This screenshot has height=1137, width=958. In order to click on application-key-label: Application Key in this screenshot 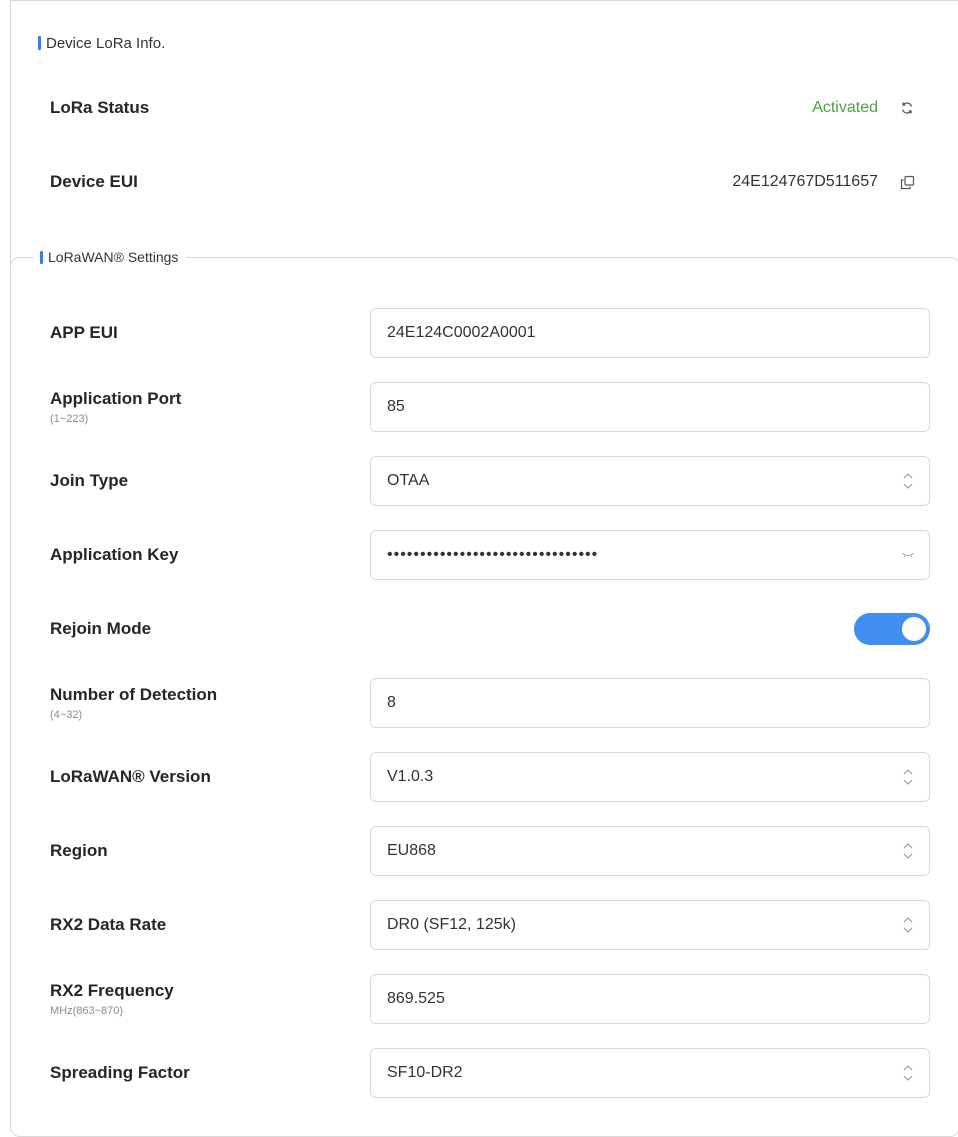, I will do `click(114, 554)`.